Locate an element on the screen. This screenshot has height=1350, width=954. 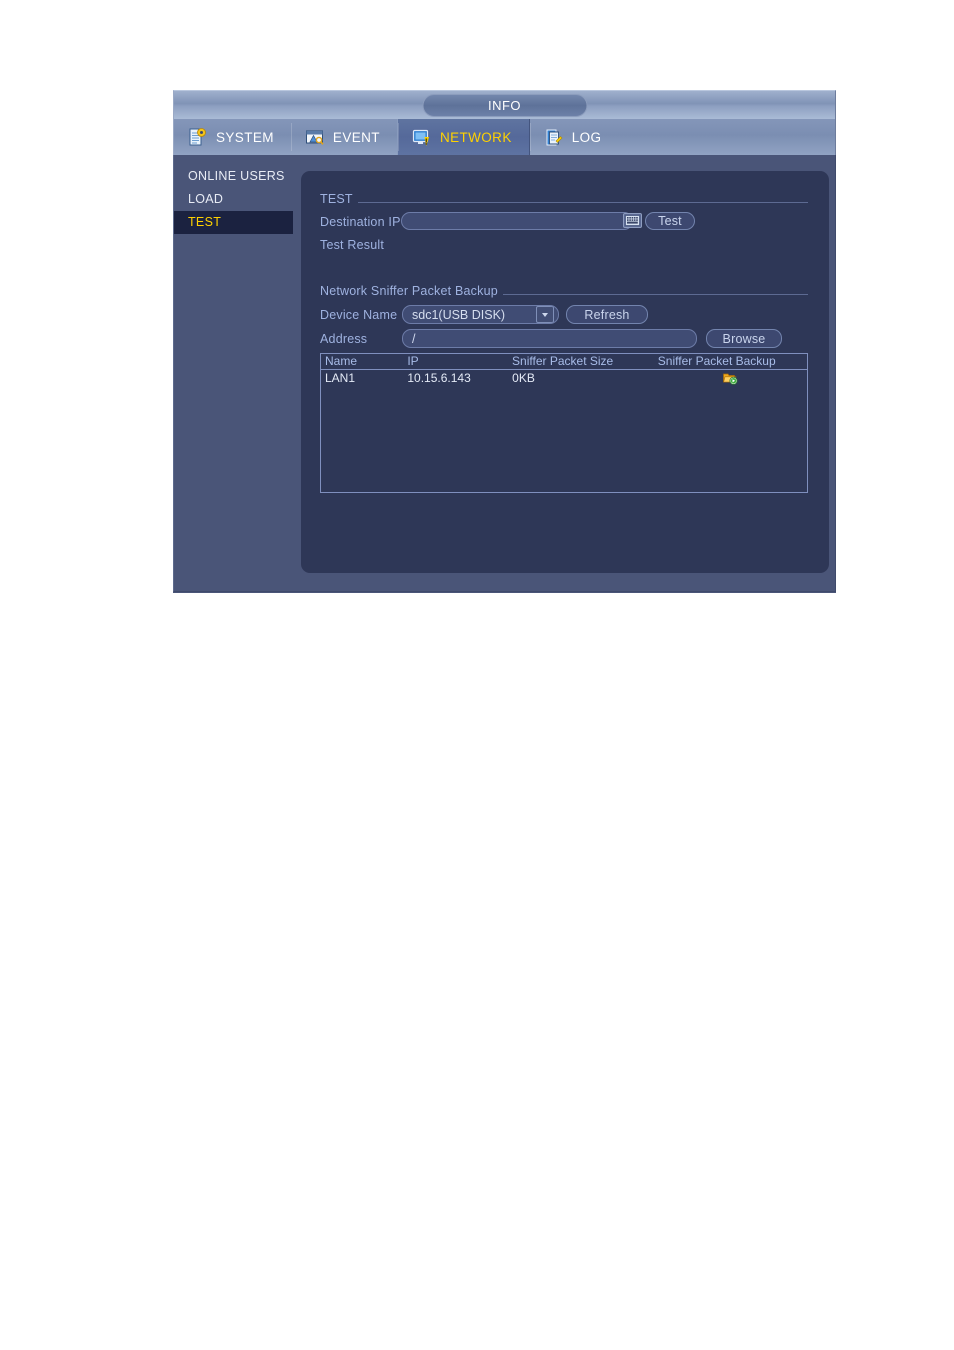
address-value: / is located at coordinates (414, 338).